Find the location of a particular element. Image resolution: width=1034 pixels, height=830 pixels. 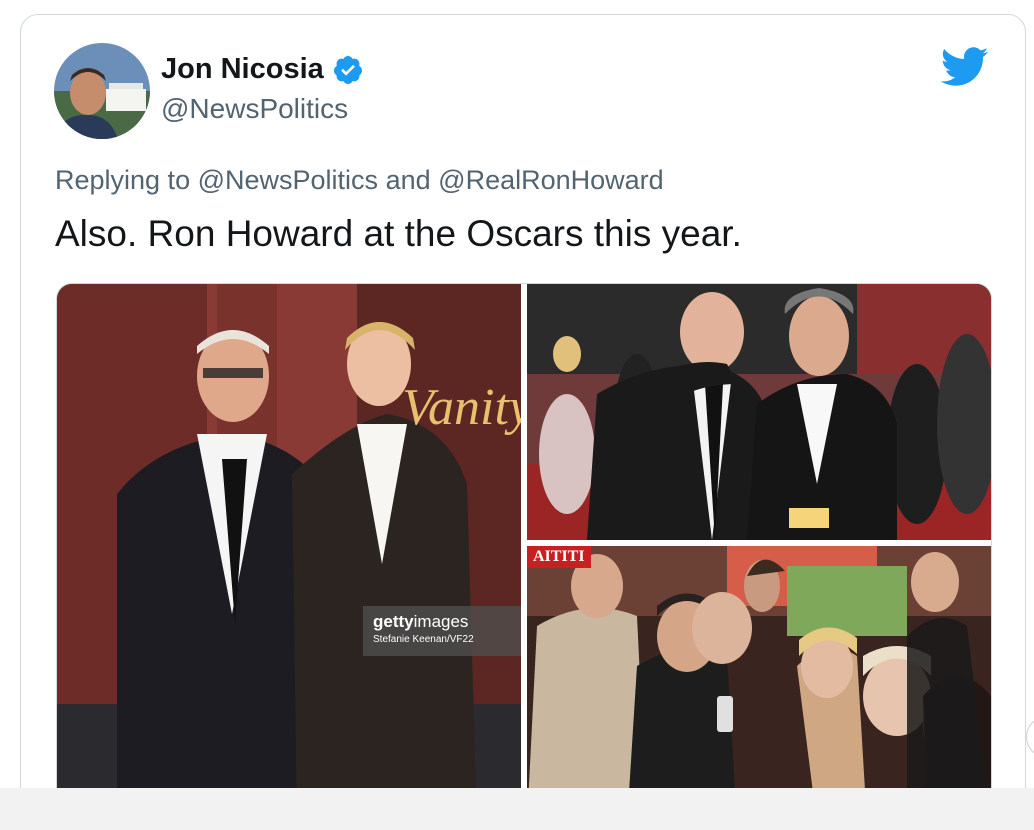

author-row: Jon Nicosia is located at coordinates (262, 69).